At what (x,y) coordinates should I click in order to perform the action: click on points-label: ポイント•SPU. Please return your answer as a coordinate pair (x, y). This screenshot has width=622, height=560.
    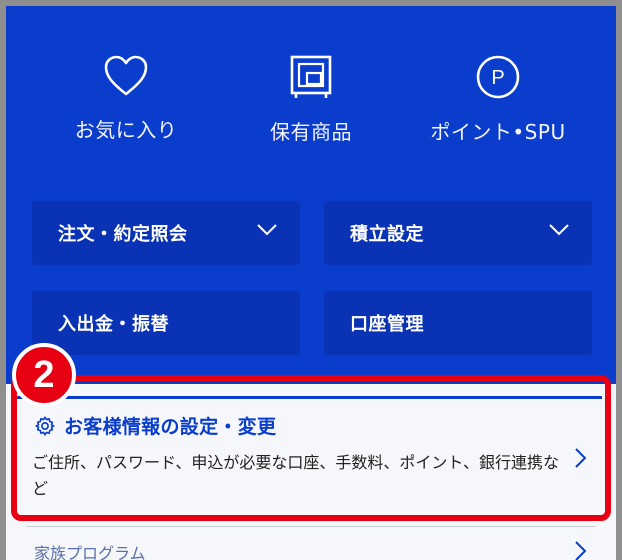
    Looking at the image, I should click on (498, 132).